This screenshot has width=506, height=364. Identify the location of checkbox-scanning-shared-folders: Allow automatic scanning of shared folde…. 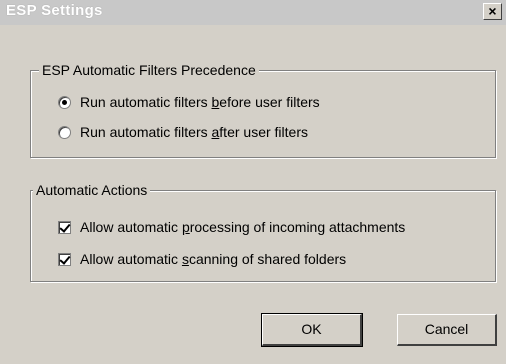
(202, 259).